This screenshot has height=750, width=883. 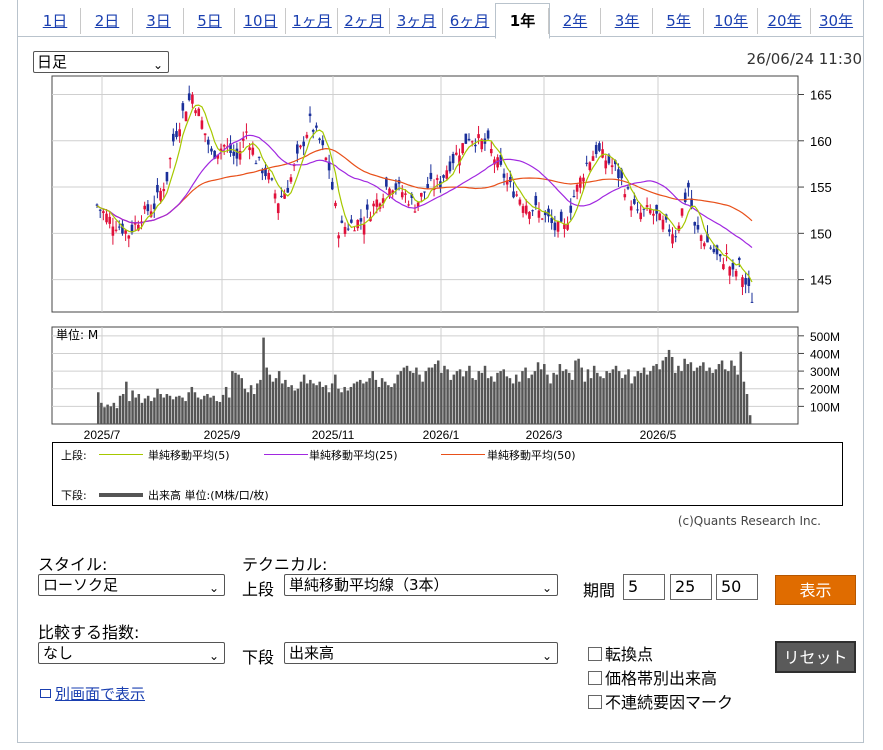 What do you see at coordinates (652, 677) in the screenshot?
I see `volume-by-price-checkbox: 価格帯別出来高` at bounding box center [652, 677].